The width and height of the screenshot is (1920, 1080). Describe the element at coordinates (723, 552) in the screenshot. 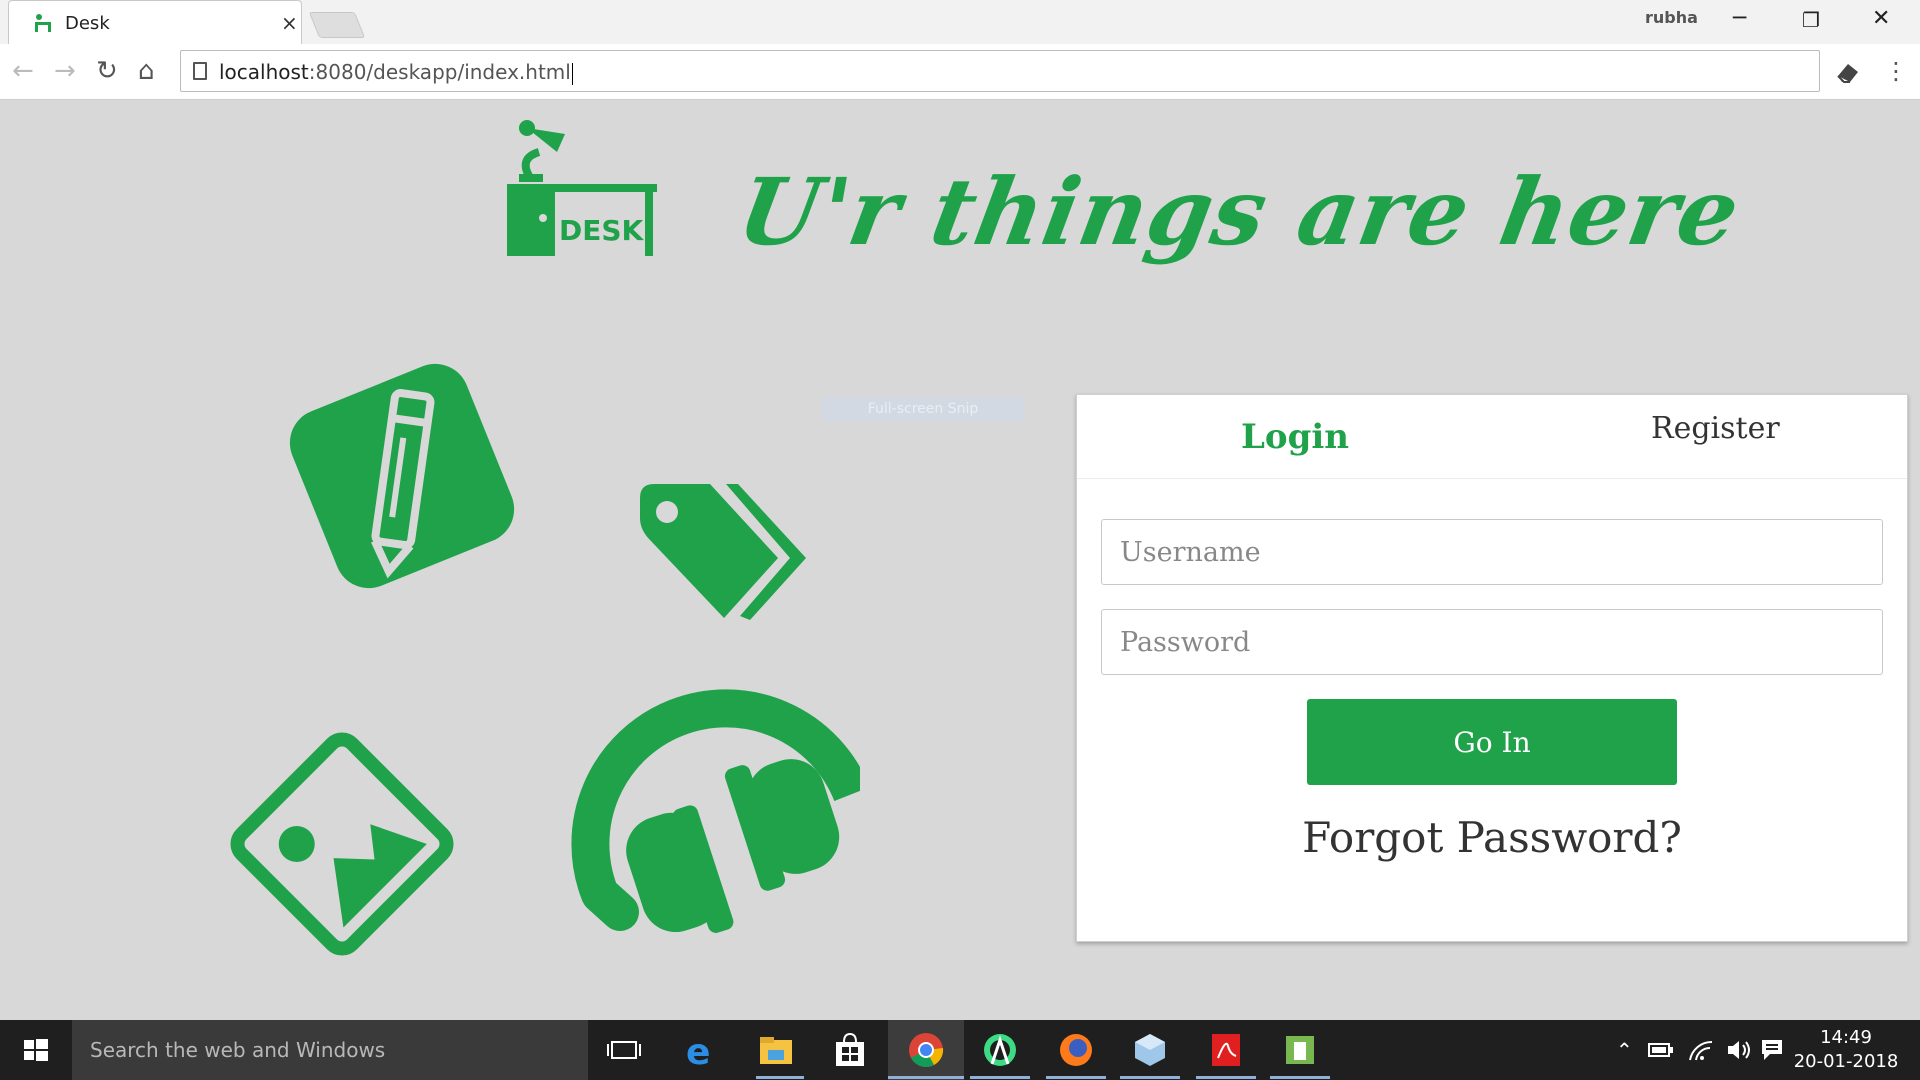

I see `tag-icon` at that location.